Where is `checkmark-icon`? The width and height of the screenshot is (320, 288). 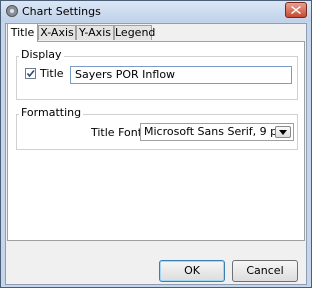 checkmark-icon is located at coordinates (30, 73).